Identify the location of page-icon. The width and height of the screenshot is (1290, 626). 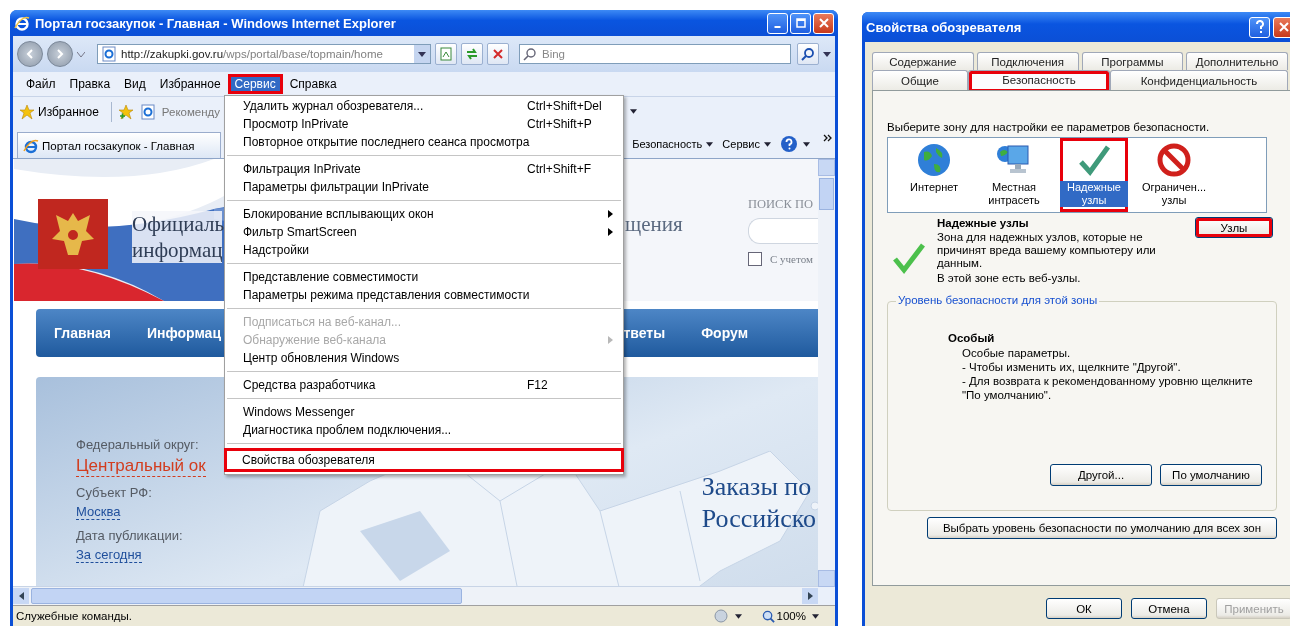
(109, 54).